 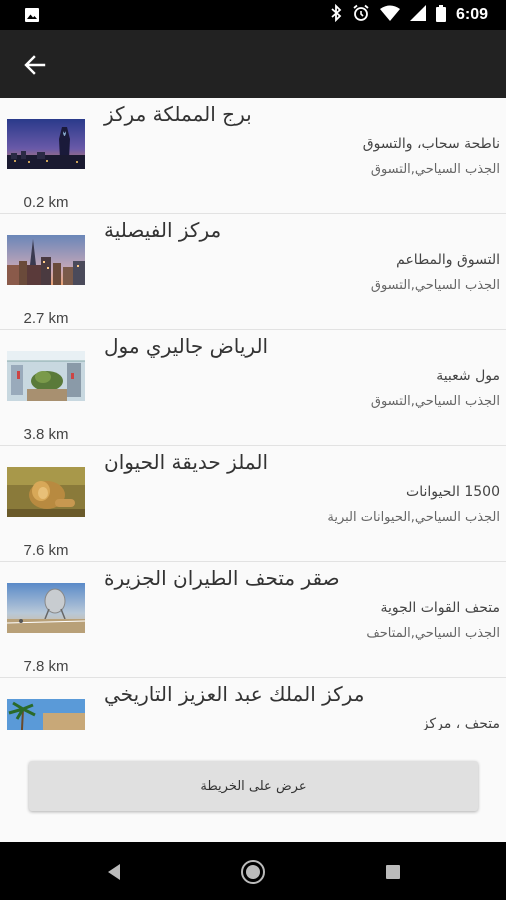 What do you see at coordinates (413, 517) in the screenshot?
I see `place-category: الجذب السياحي,الحيوانات البرية` at bounding box center [413, 517].